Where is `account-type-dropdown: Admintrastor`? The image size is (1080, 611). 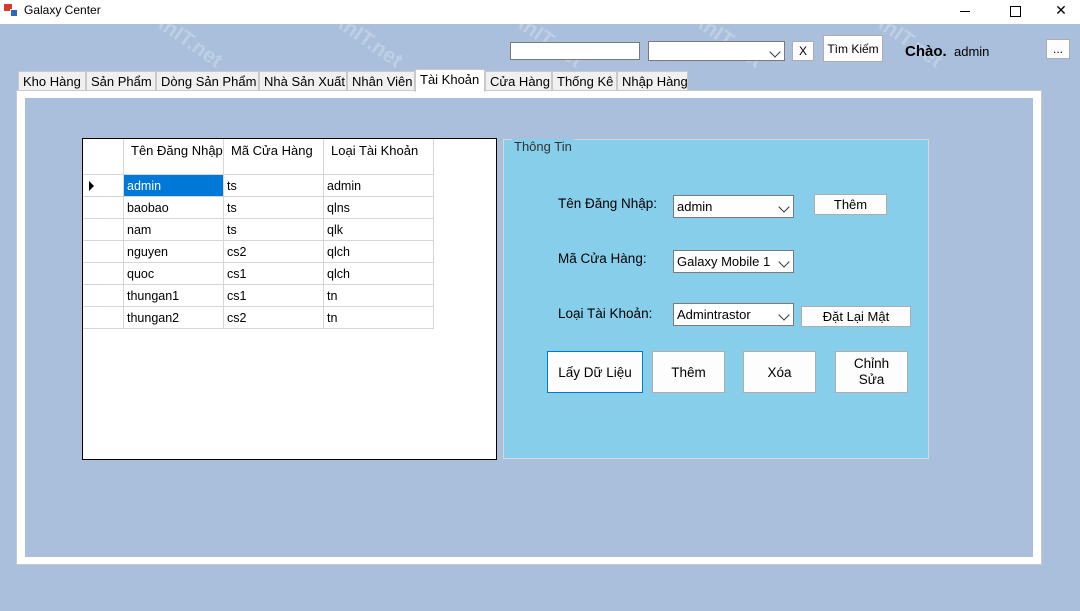
account-type-dropdown: Admintrastor is located at coordinates (733, 314).